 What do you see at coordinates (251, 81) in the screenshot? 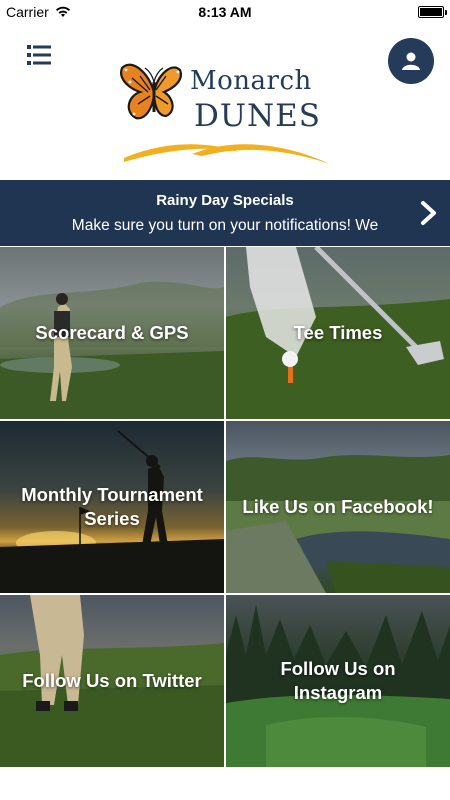
I see `logo-line-1: Monarch` at bounding box center [251, 81].